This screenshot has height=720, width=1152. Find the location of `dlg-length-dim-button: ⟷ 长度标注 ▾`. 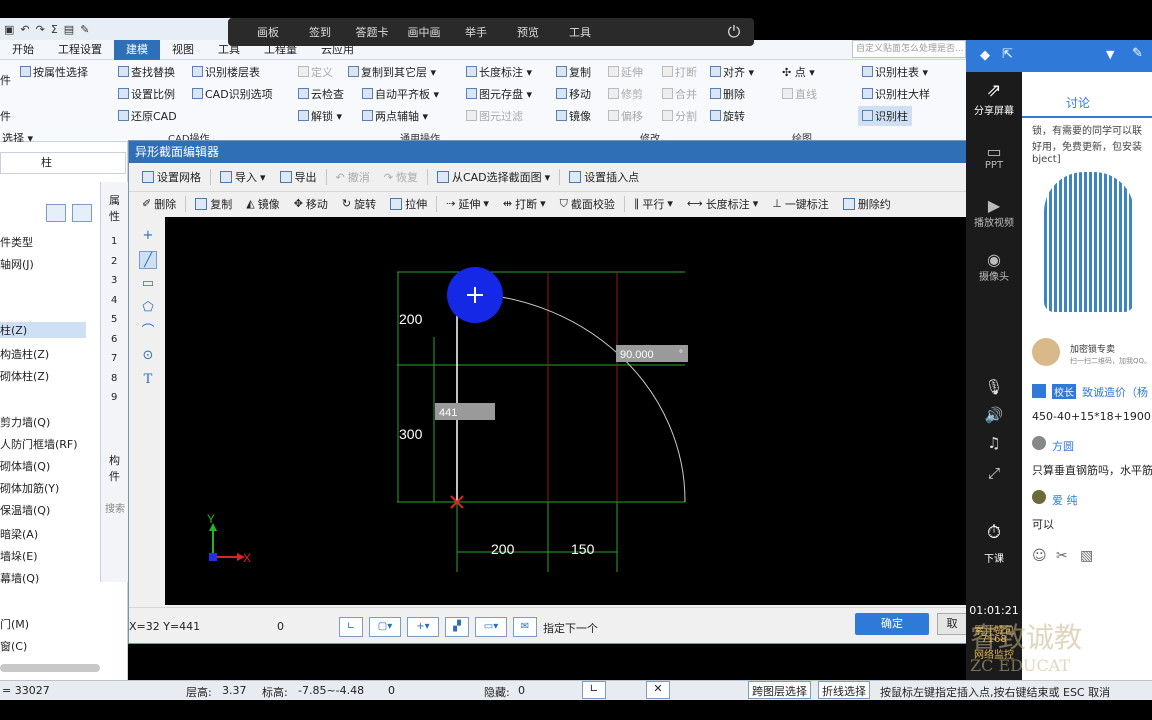

dlg-length-dim-button: ⟷ 长度标注 ▾ is located at coordinates (722, 204).